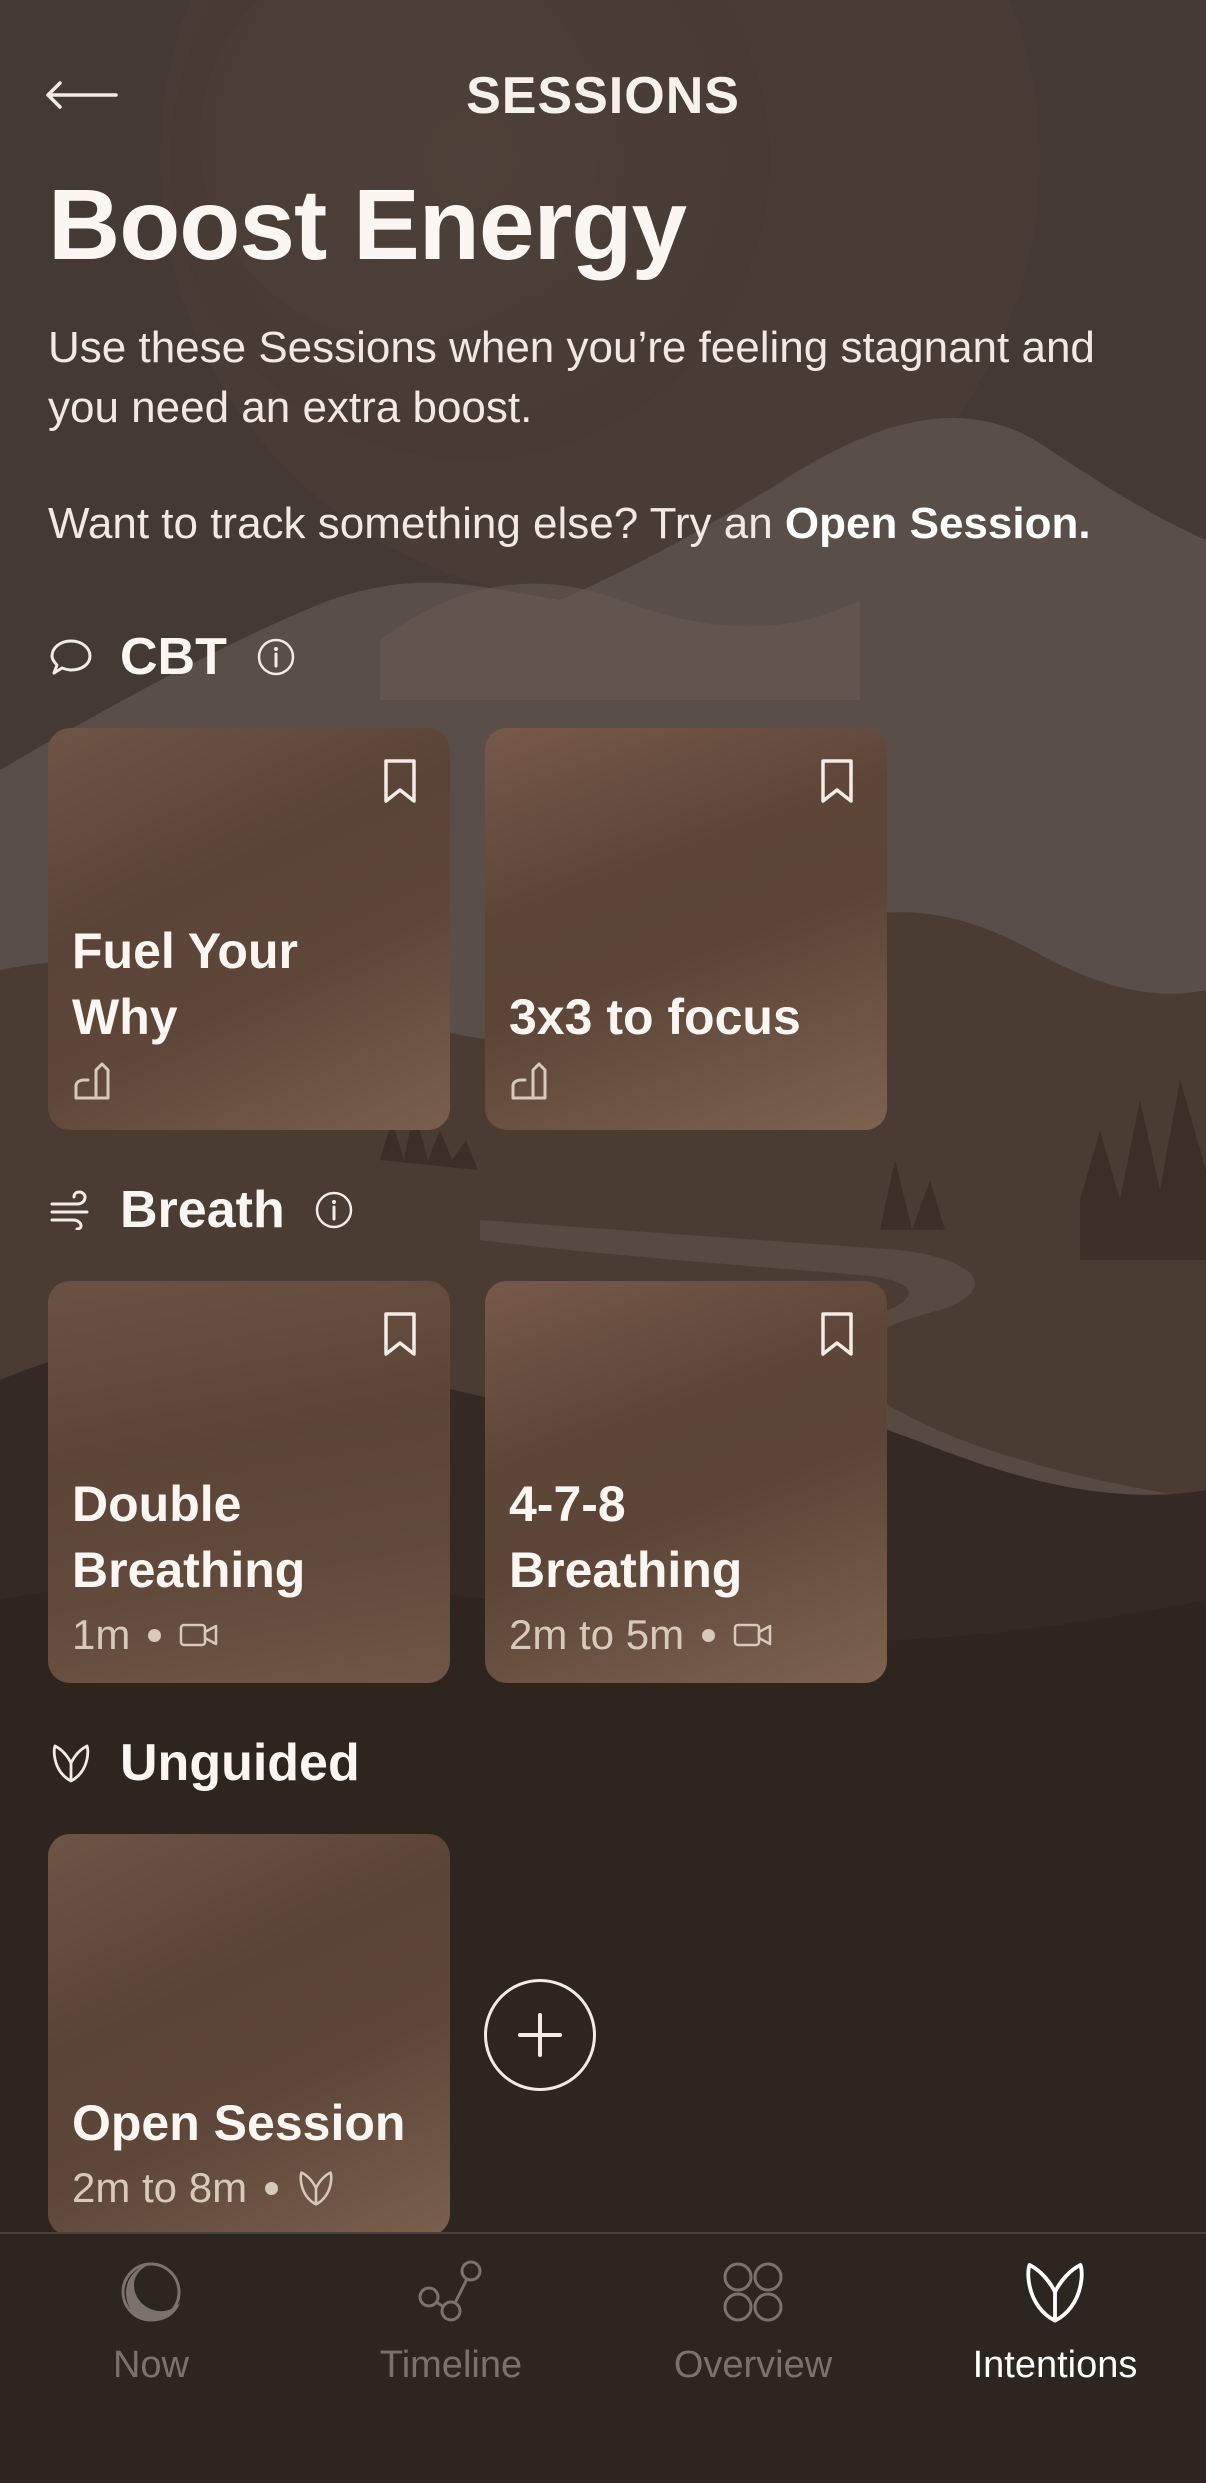  I want to click on section-title: Unguided, so click(240, 1763).